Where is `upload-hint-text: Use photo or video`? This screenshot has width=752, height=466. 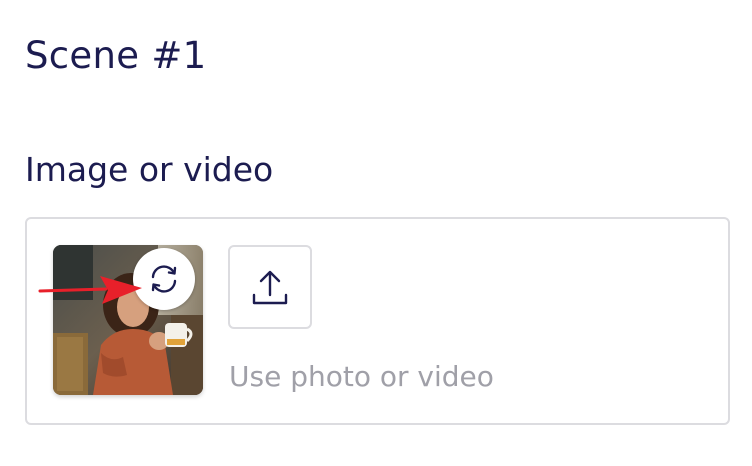
upload-hint-text: Use photo or video is located at coordinates (361, 376).